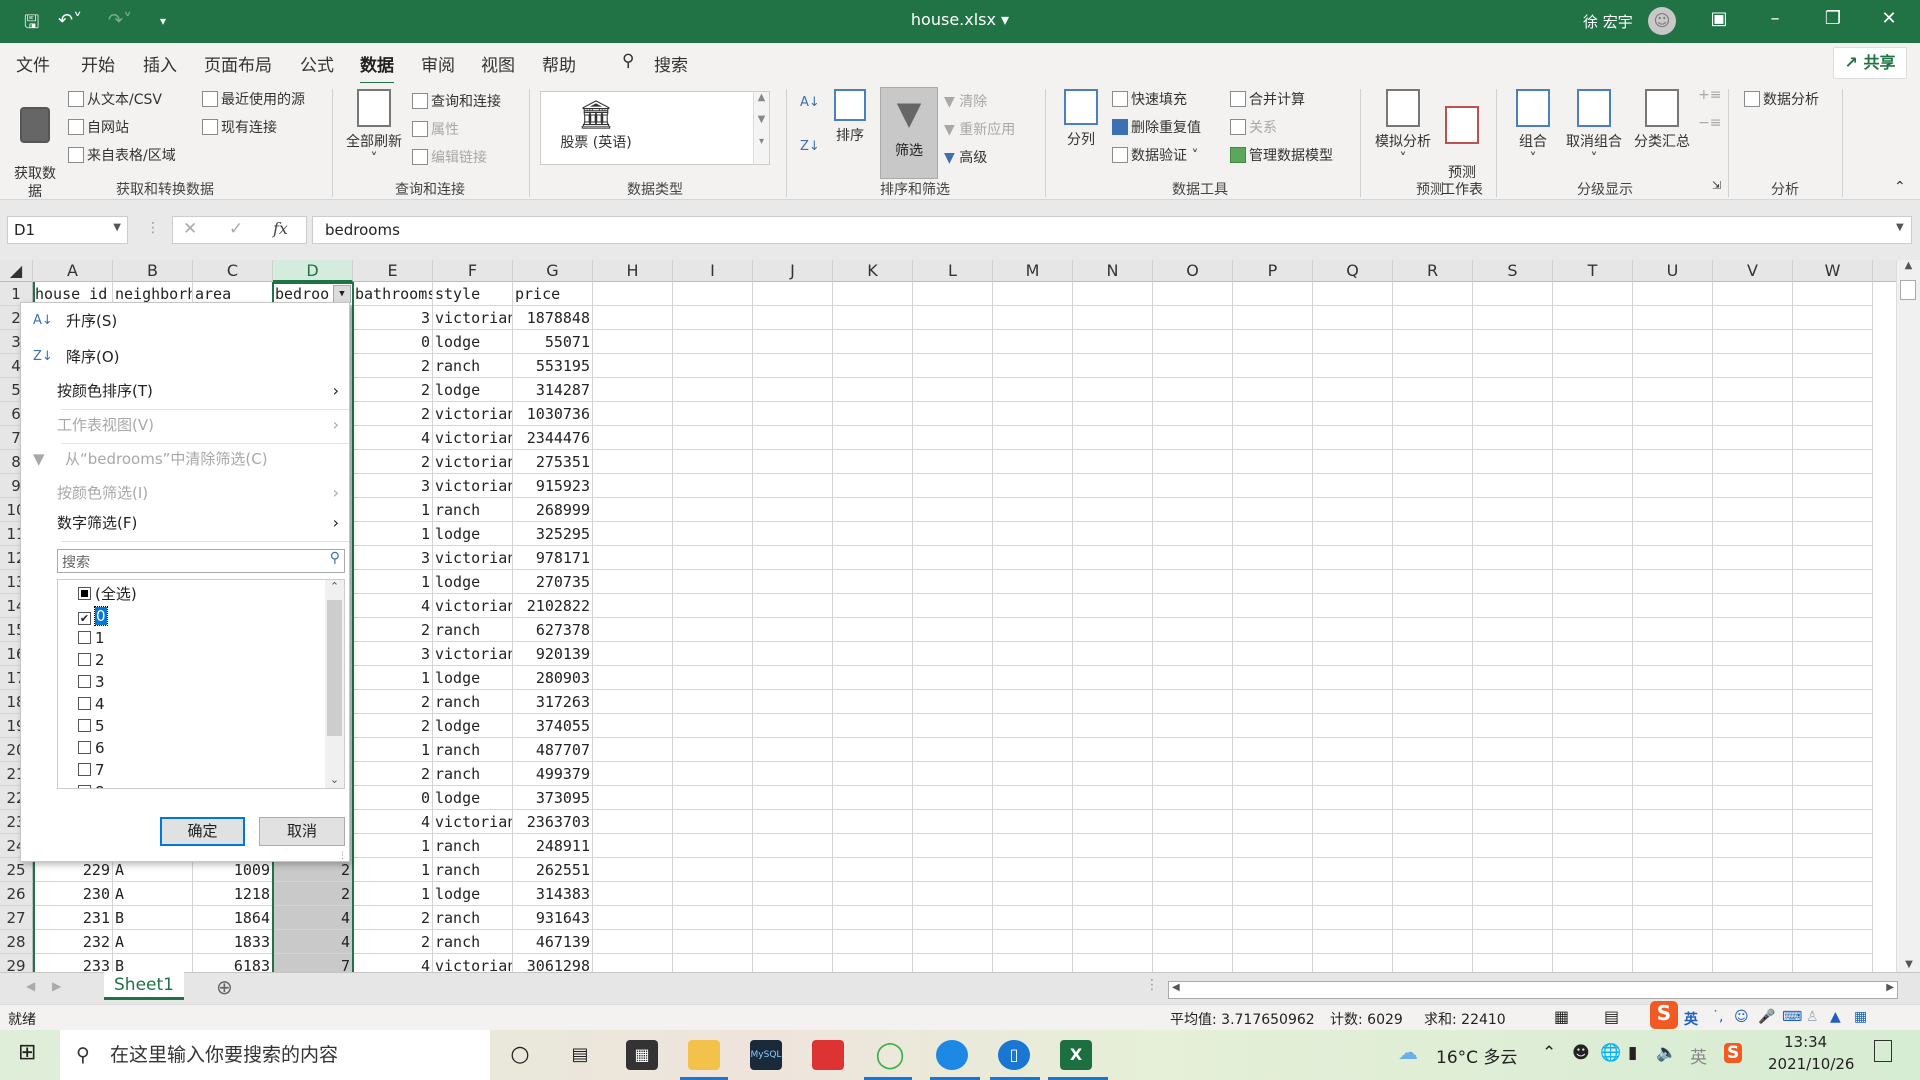 Image resolution: width=1920 pixels, height=1080 pixels. What do you see at coordinates (553, 582) in the screenshot?
I see `cell: 270735` at bounding box center [553, 582].